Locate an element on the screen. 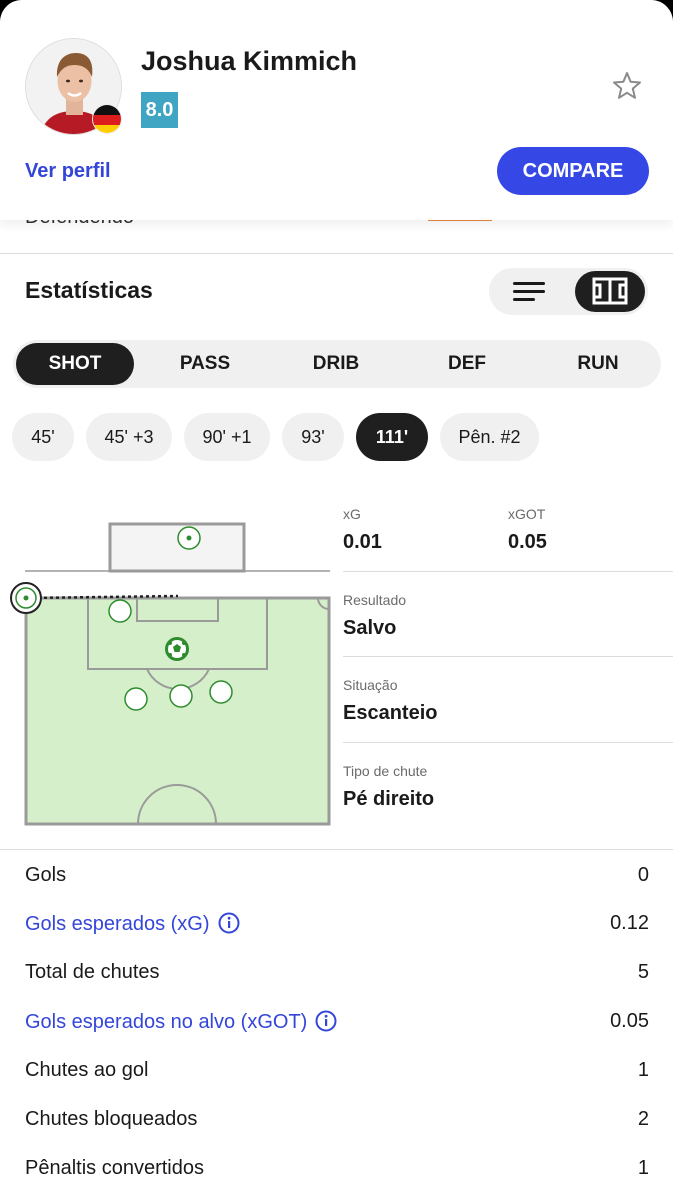  pitch-view-button is located at coordinates (610, 291).